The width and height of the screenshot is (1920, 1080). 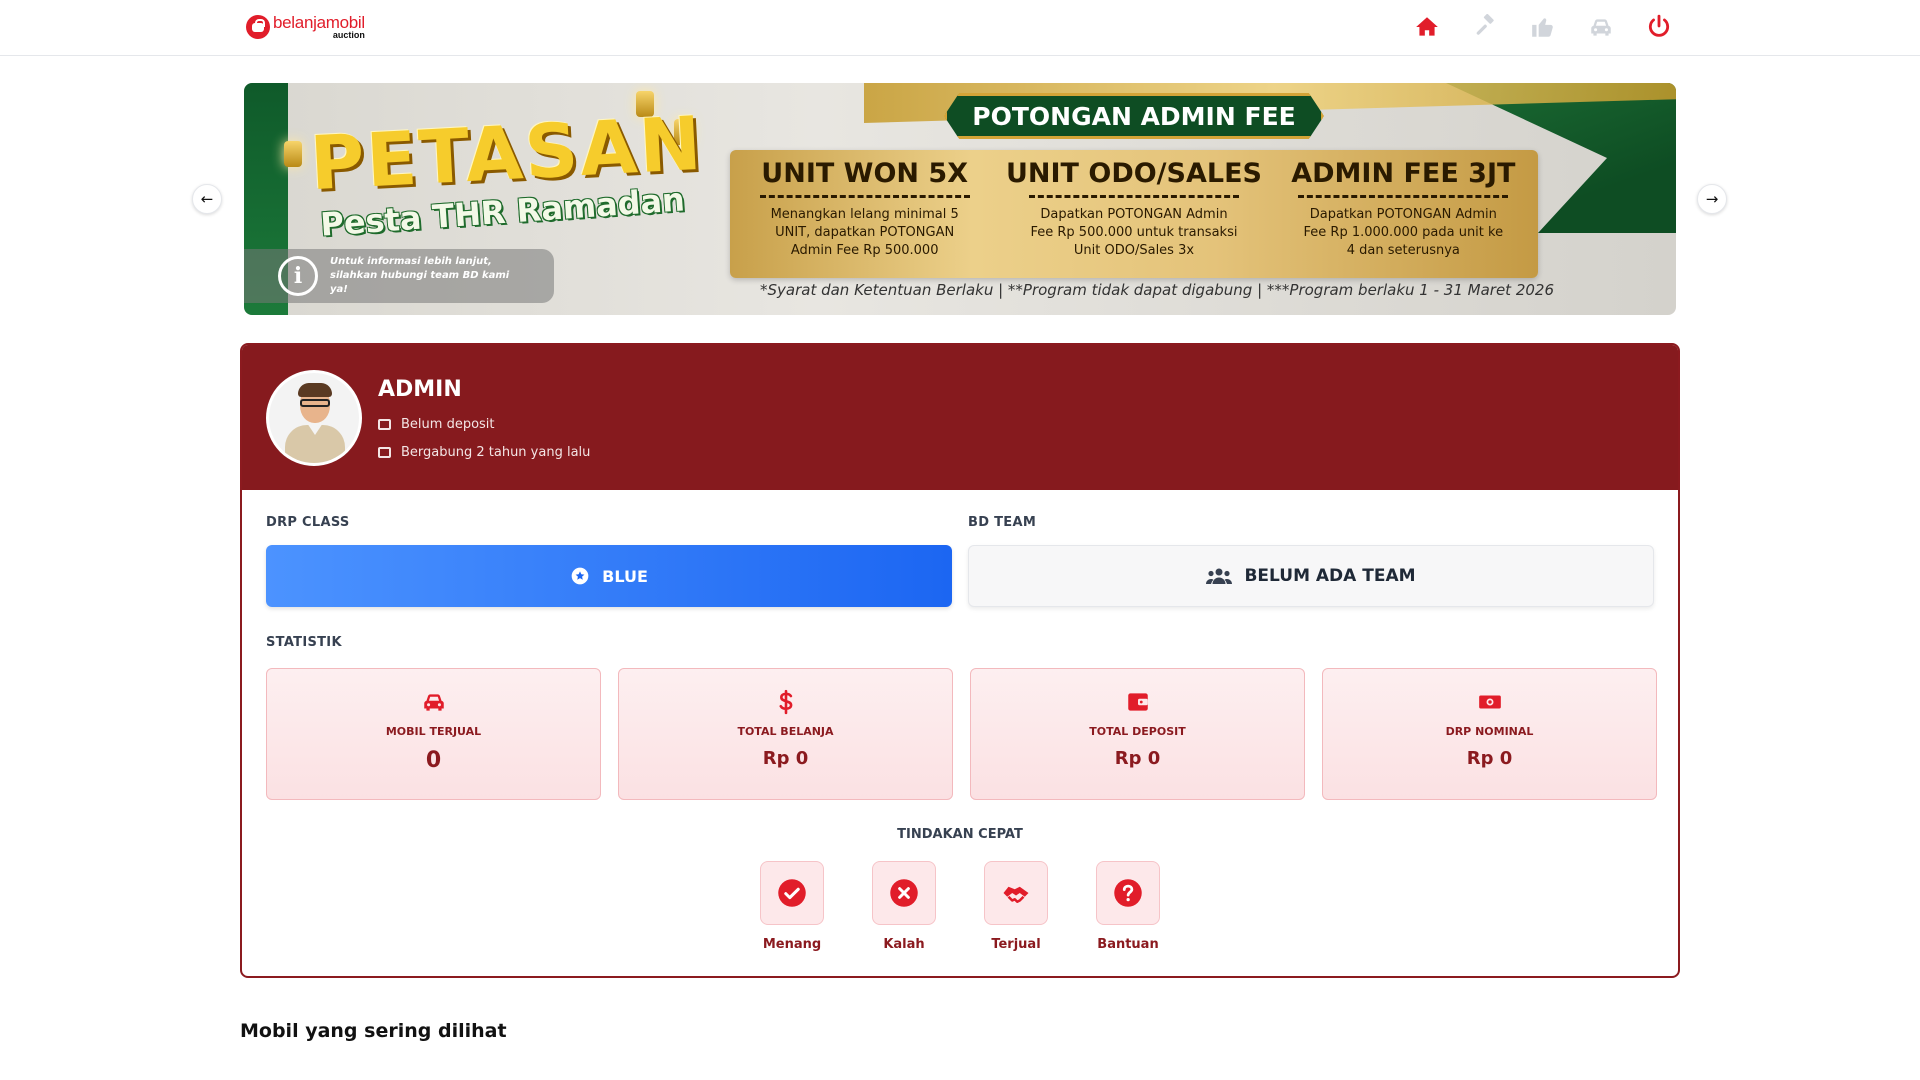 I want to click on calendar-icon, so click(x=384, y=452).